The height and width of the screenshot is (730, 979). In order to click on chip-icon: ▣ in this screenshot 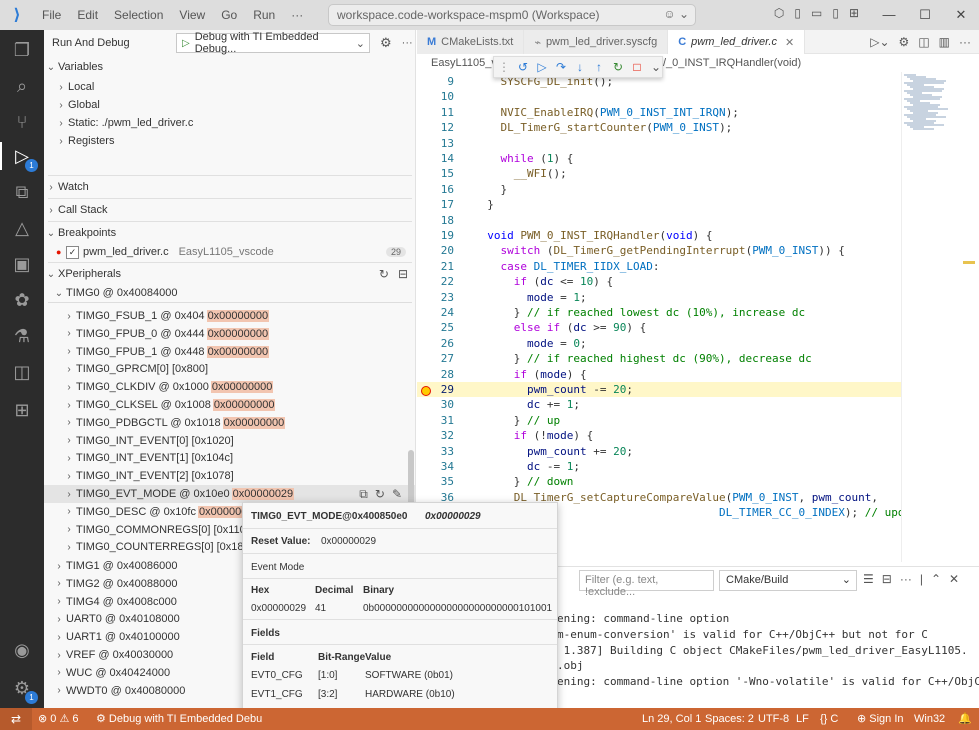, I will do `click(22, 264)`.